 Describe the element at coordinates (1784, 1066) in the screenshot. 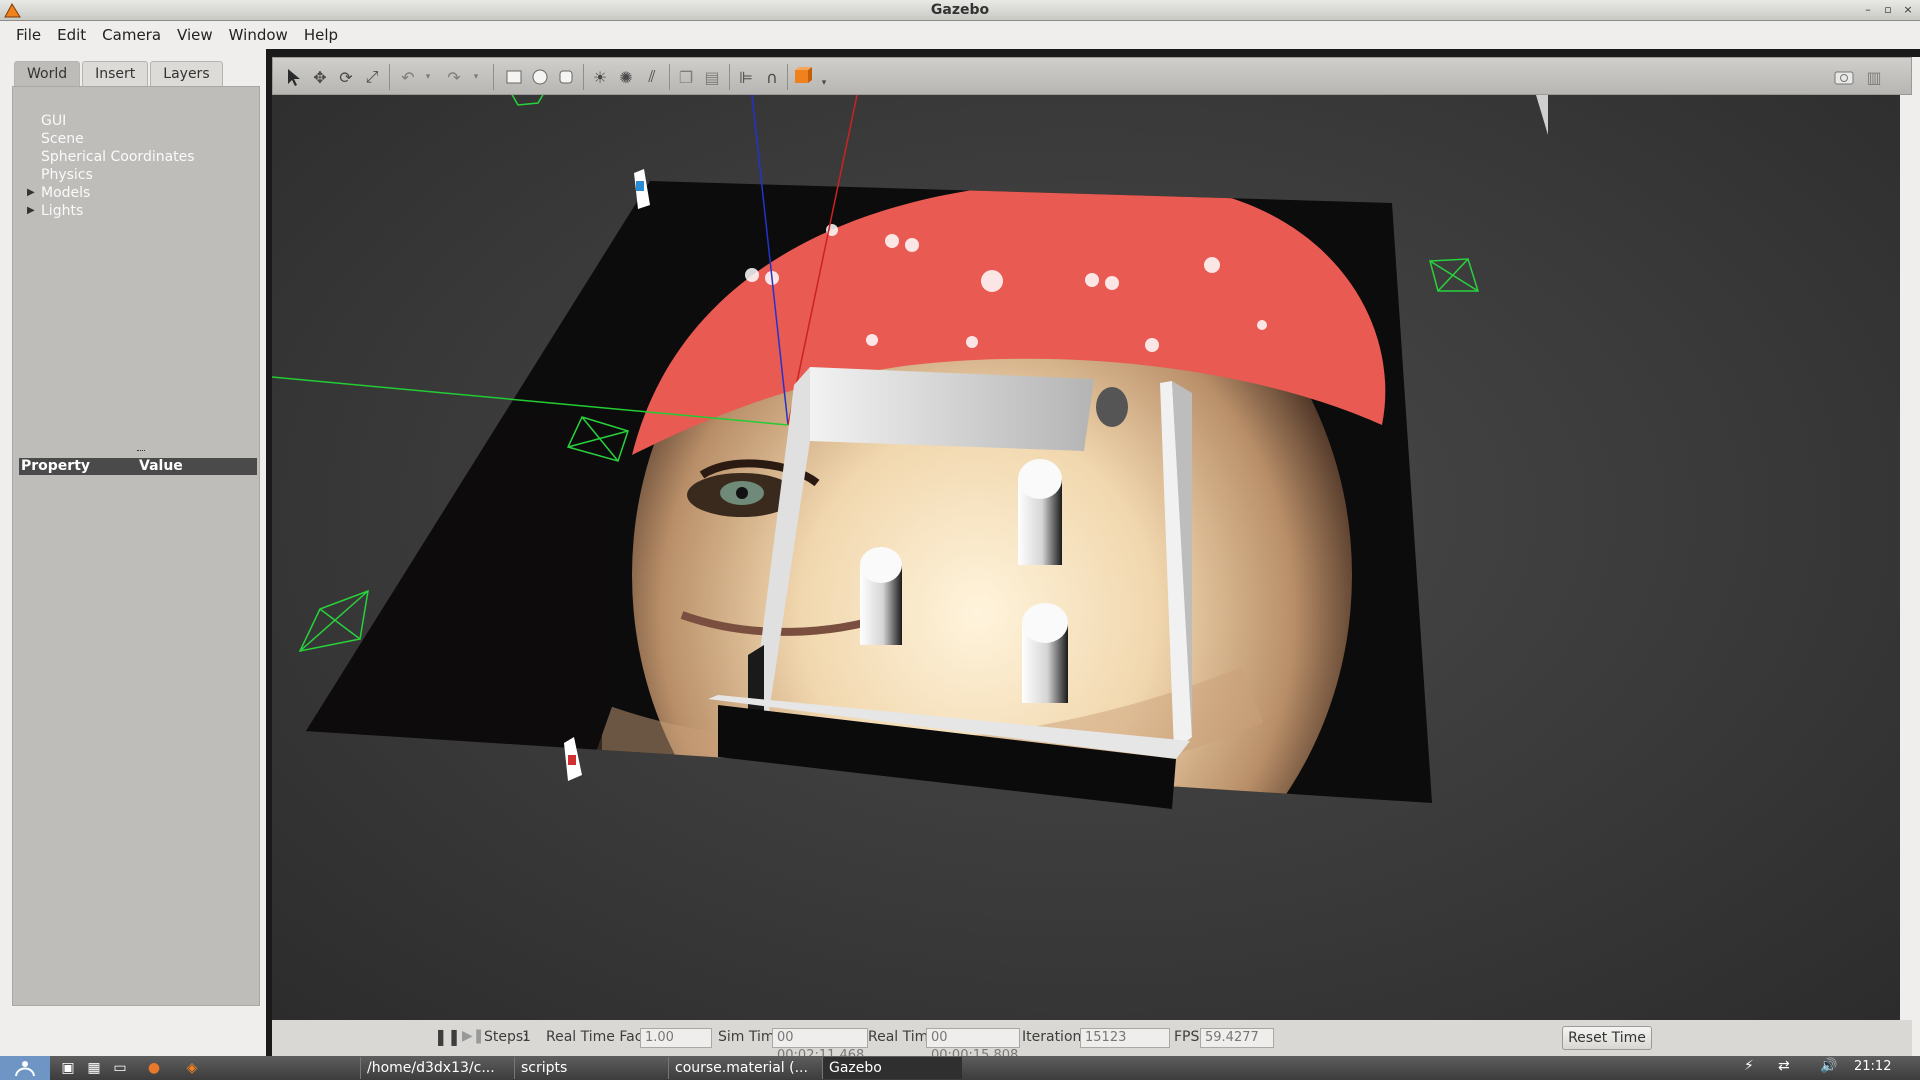

I see `network-icon: ⇄` at that location.